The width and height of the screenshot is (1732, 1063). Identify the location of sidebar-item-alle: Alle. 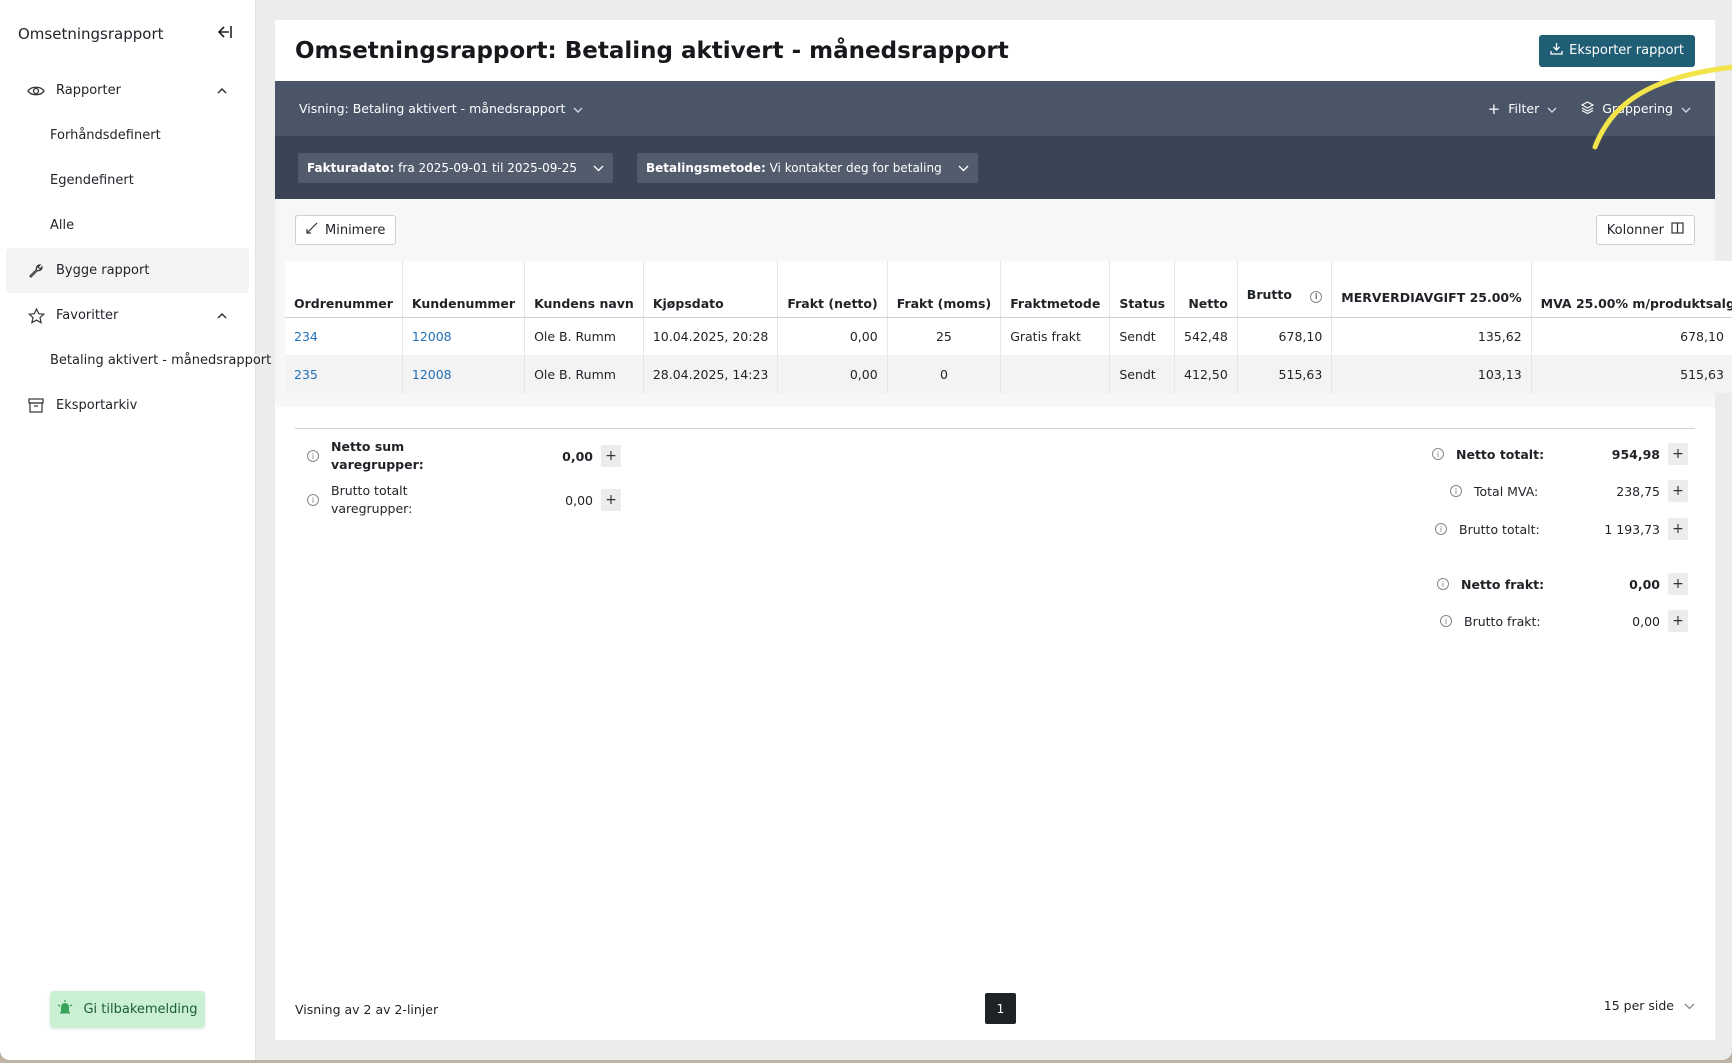
(127, 225).